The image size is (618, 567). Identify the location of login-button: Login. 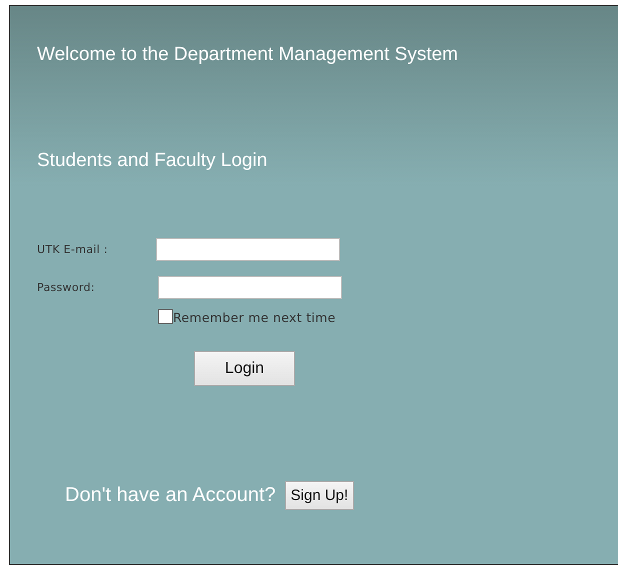
(244, 368).